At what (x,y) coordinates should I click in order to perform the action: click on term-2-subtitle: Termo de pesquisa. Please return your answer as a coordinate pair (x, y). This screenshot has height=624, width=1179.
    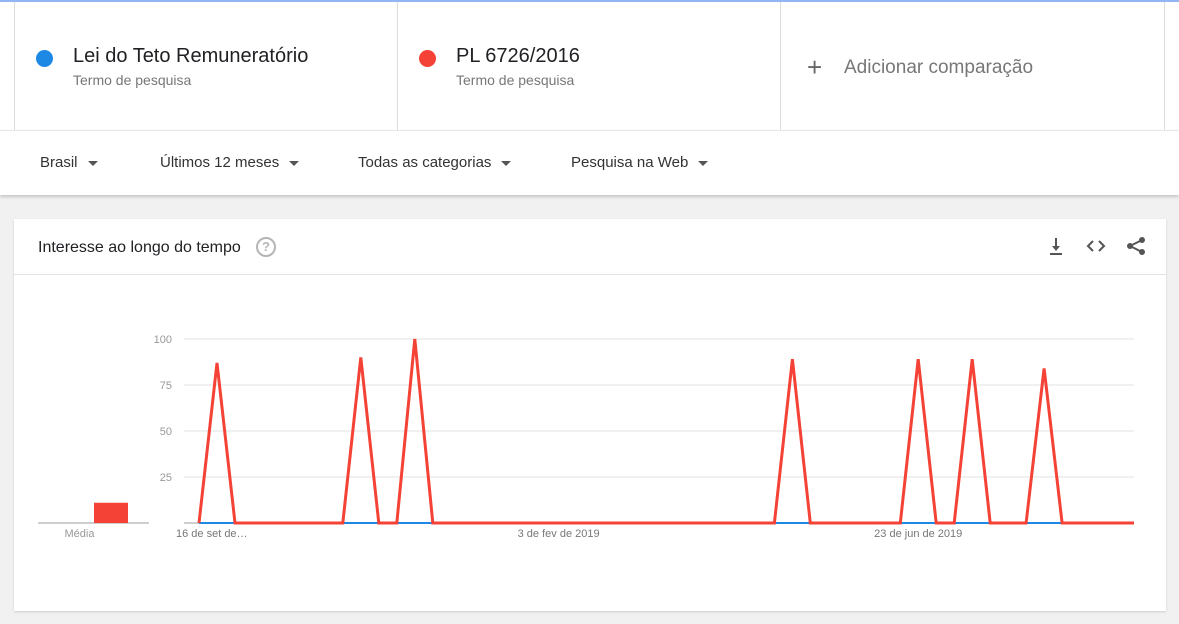
    Looking at the image, I should click on (515, 80).